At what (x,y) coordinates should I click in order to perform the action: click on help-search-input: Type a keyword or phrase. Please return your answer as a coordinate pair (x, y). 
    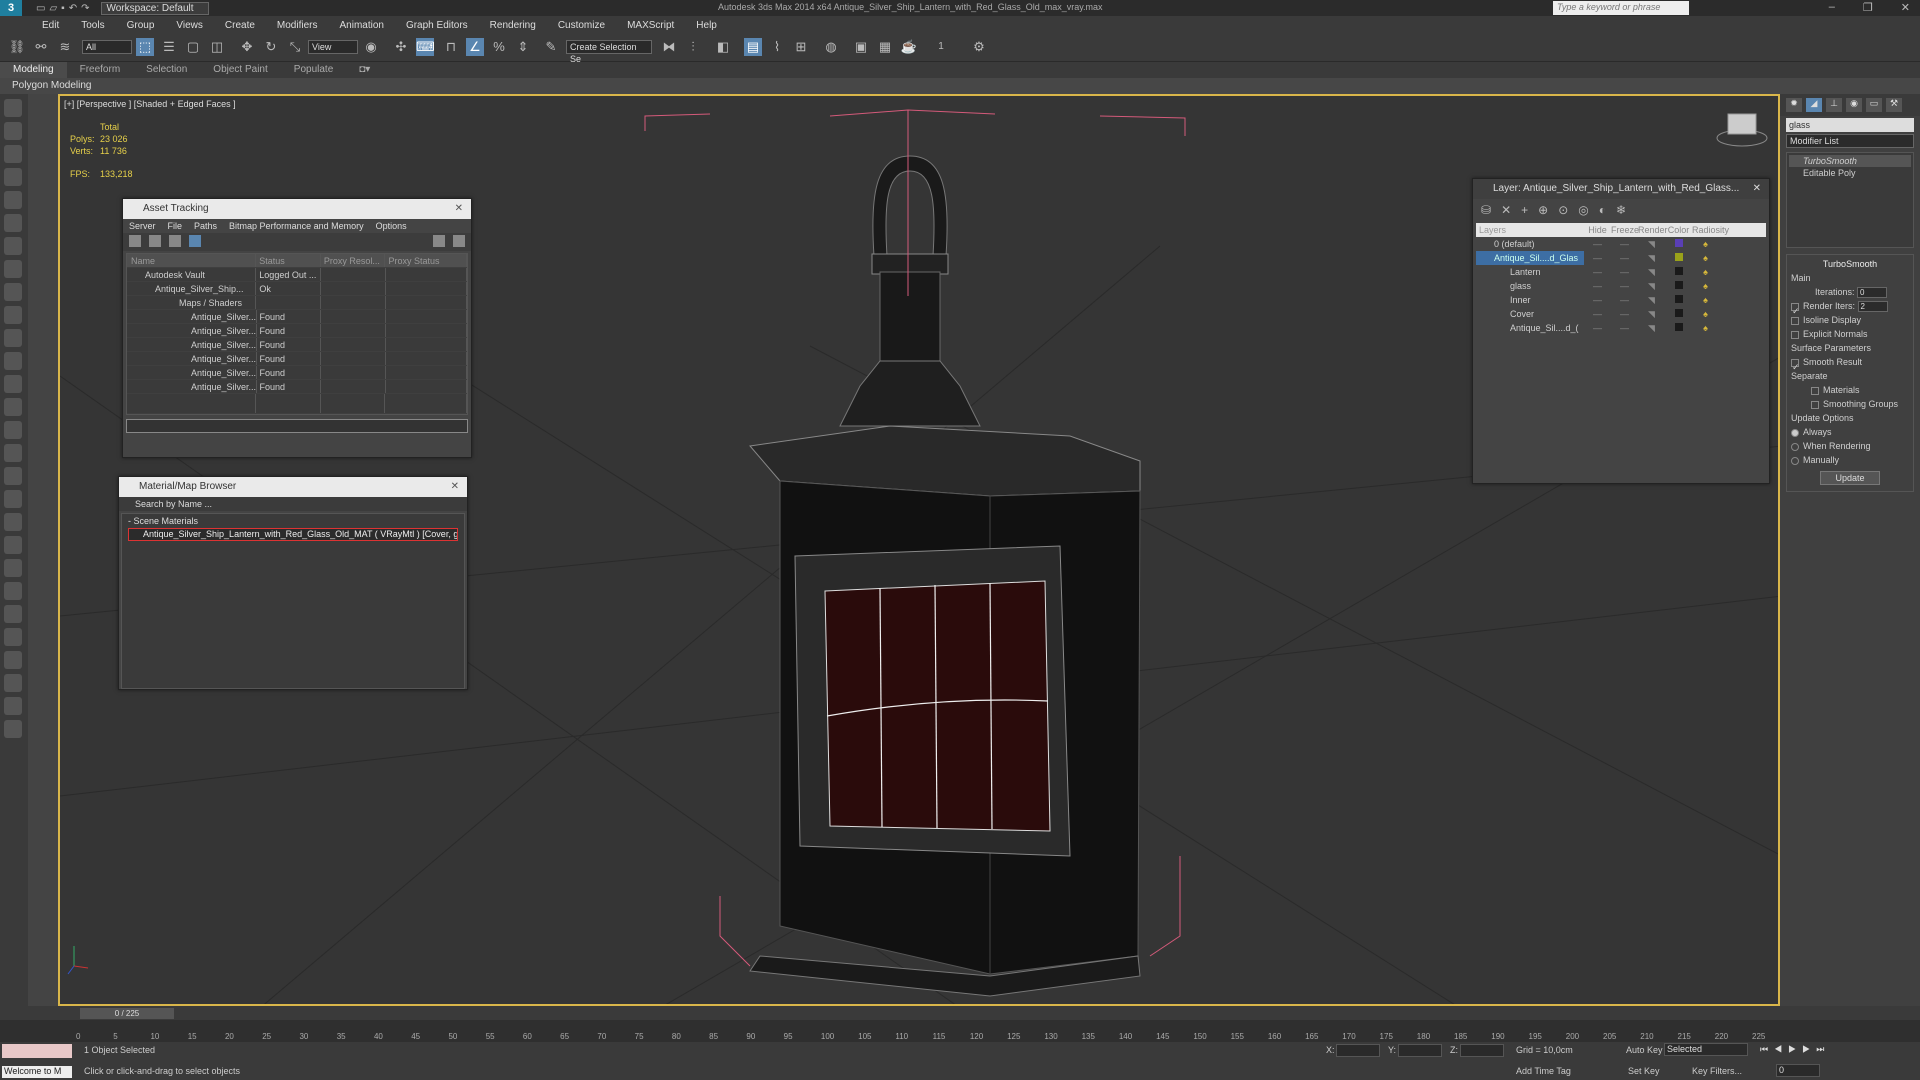
    Looking at the image, I should click on (1621, 8).